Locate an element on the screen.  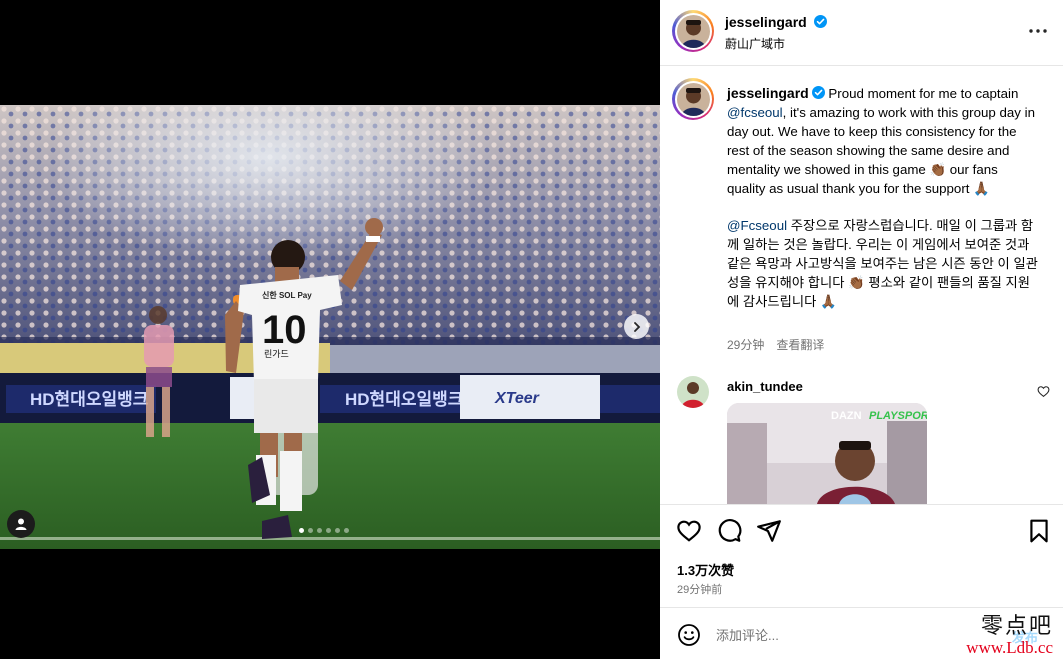
caption-text-en-1: Proud moment for me to captain is located at coordinates (923, 93).